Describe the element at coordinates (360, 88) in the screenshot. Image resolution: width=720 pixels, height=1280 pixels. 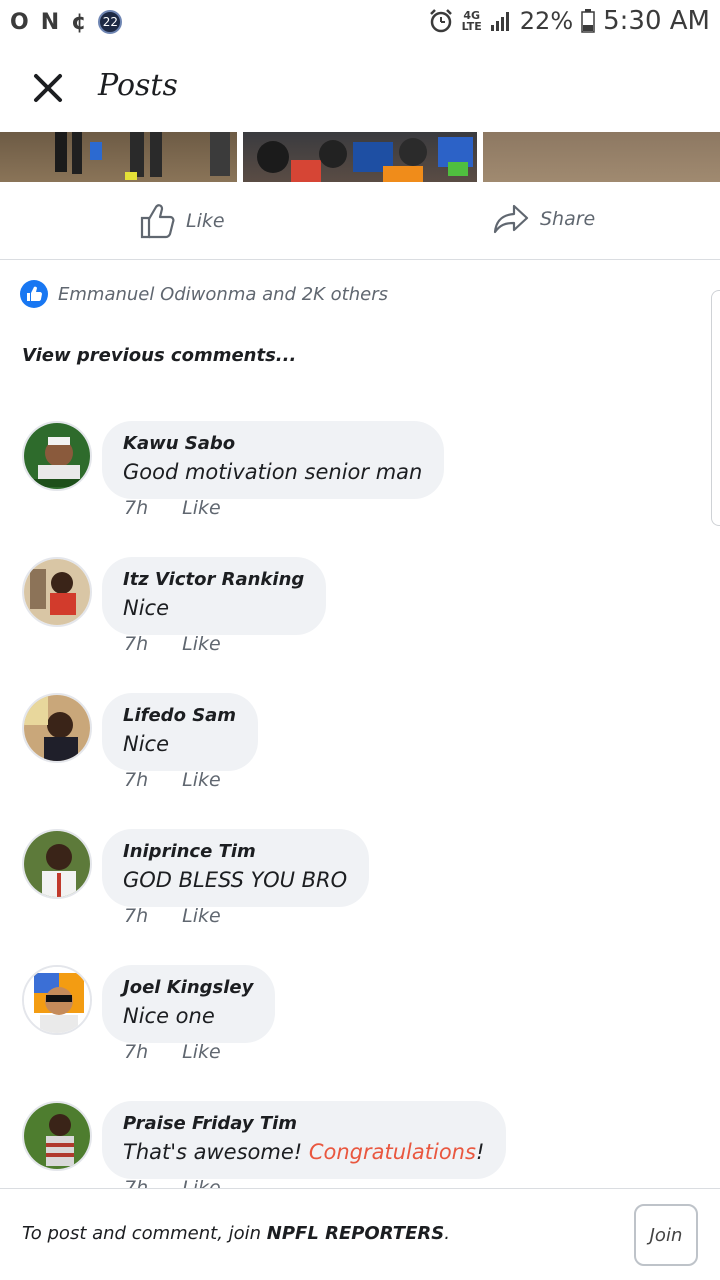
I see `header: Posts` at that location.